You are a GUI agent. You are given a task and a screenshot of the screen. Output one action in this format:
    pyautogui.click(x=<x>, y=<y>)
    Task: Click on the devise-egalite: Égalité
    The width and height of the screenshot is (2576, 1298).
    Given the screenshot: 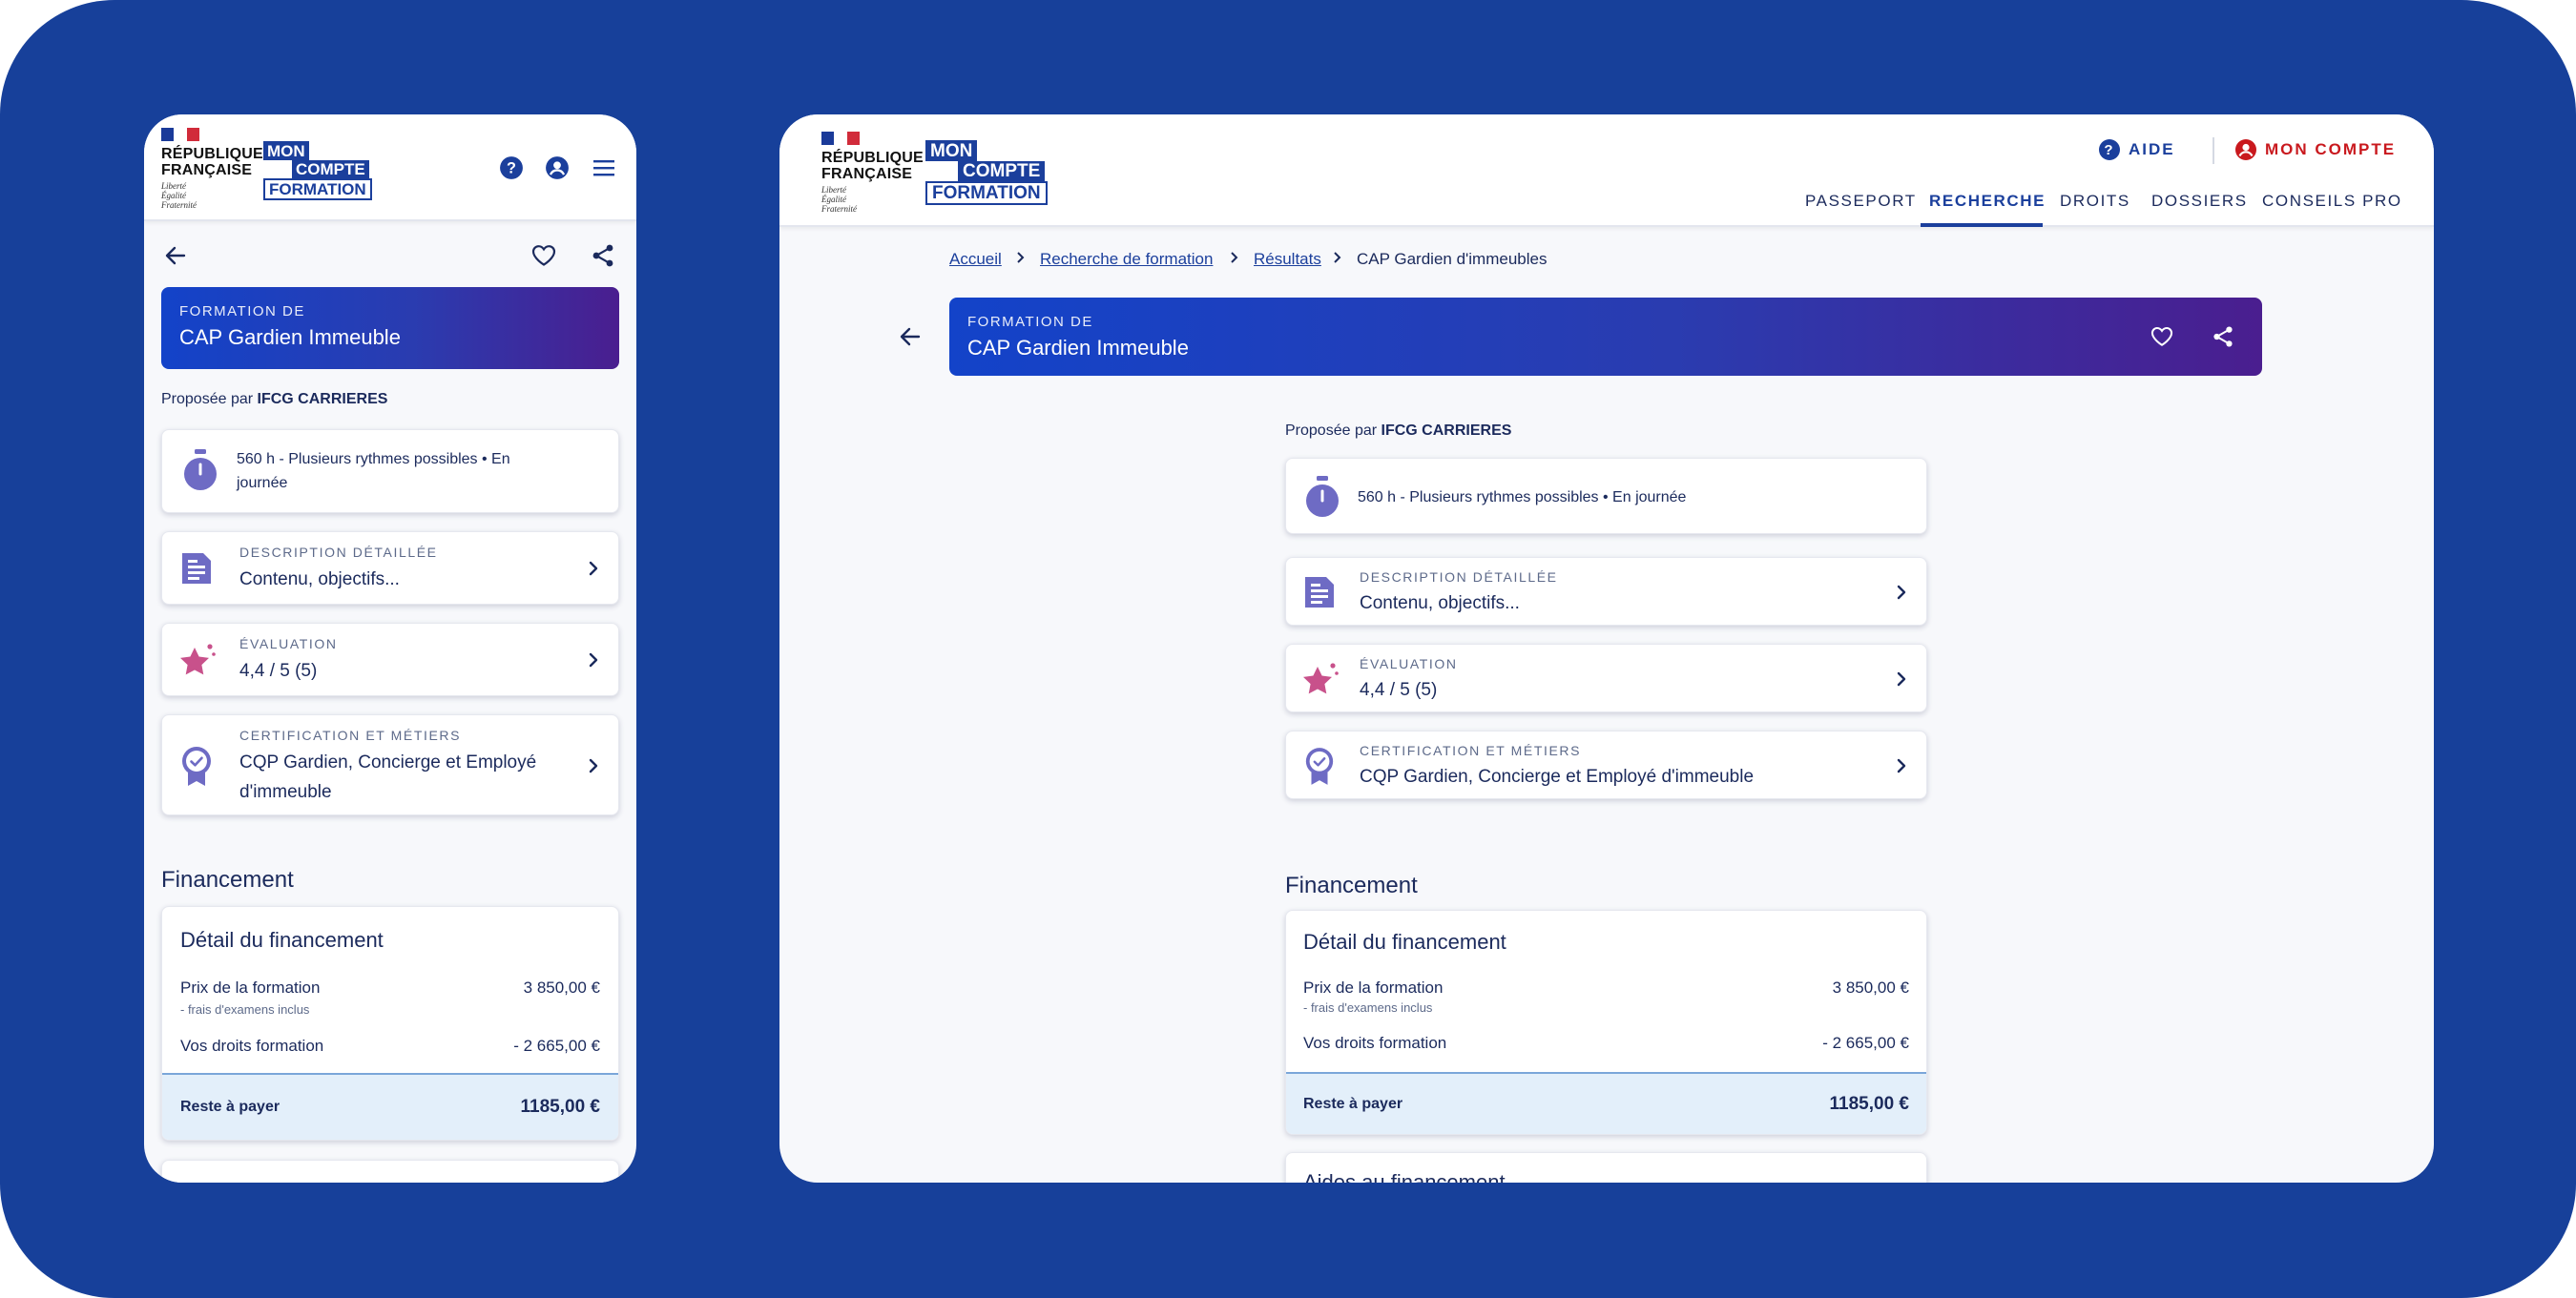 What is the action you would take?
    pyautogui.click(x=833, y=200)
    